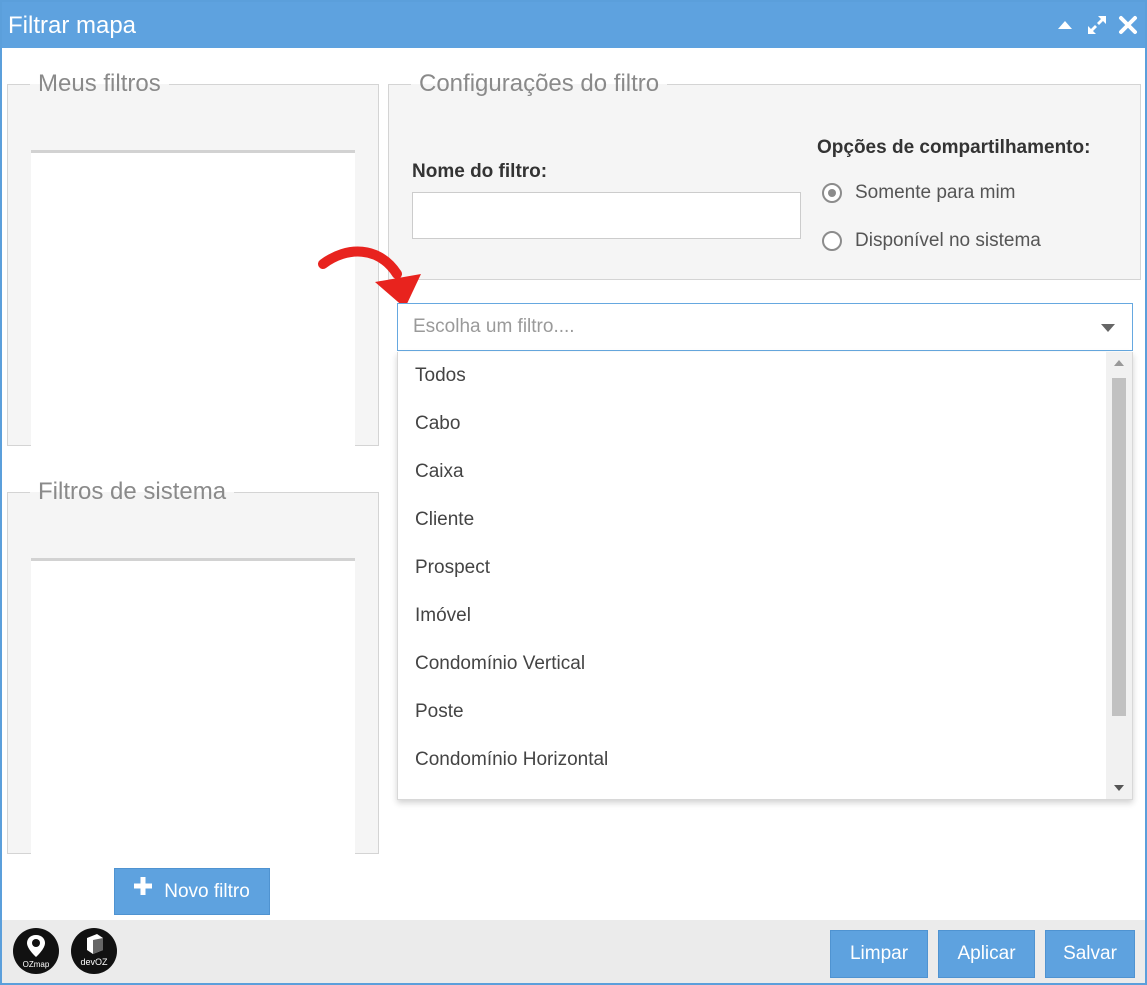 The image size is (1147, 985). Describe the element at coordinates (753, 424) in the screenshot. I see `dropdown-option-cabo: Cabo` at that location.